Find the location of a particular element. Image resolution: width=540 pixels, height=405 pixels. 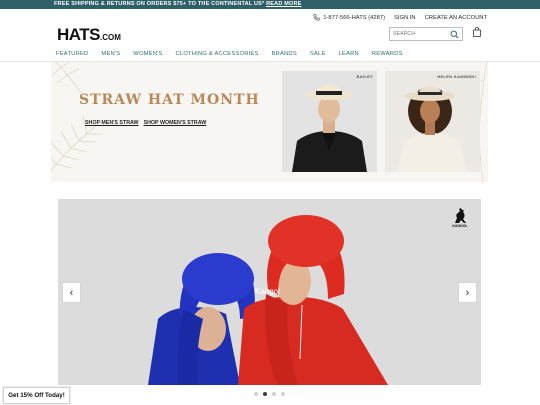

woman-in-straw-hat-image is located at coordinates (432, 121).